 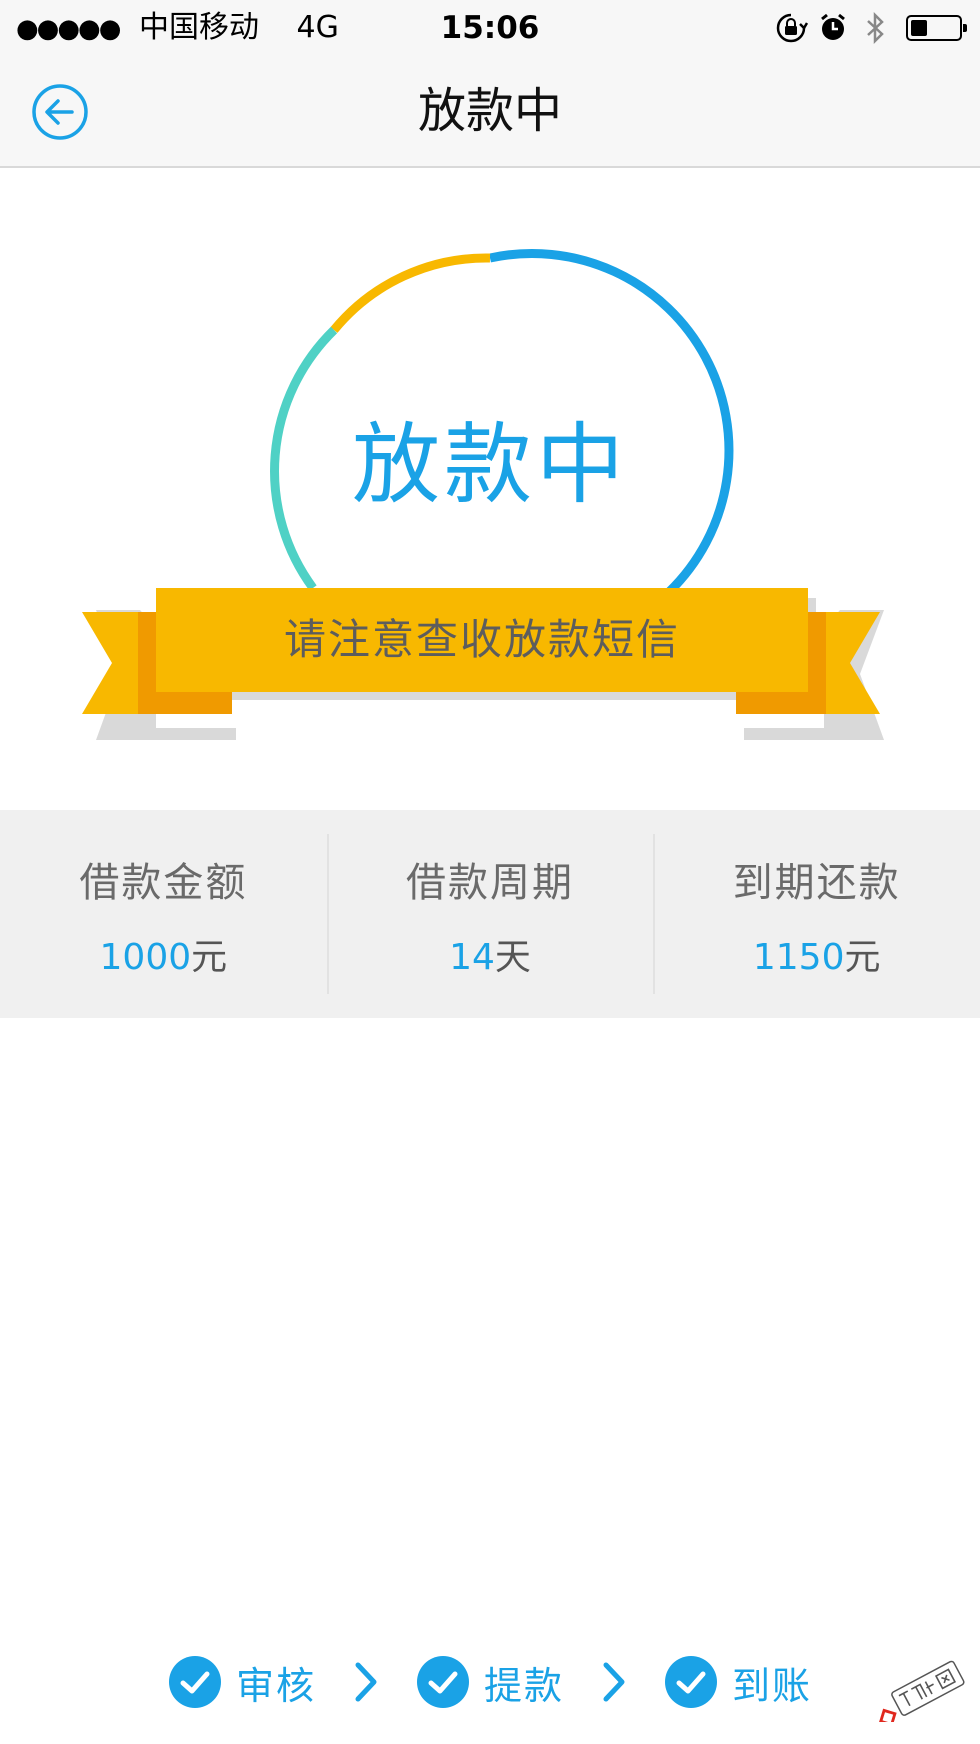 I want to click on amount-unit: 元, so click(x=209, y=957).